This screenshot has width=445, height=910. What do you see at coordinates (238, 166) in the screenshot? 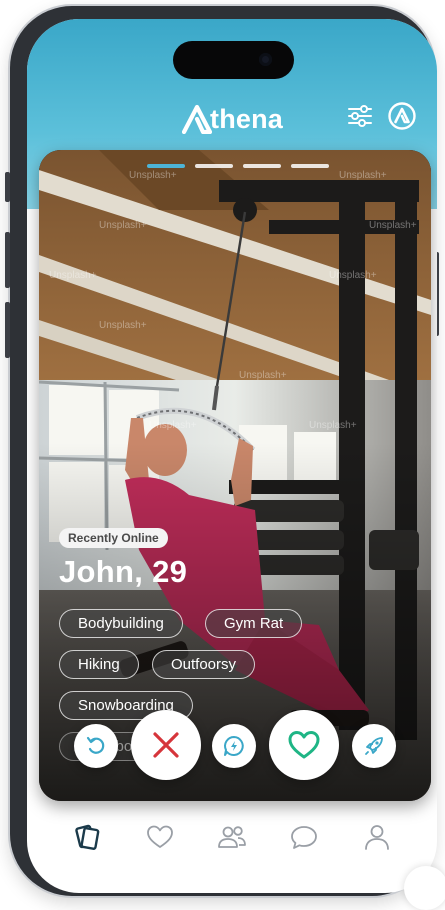
I see `photo-progress-indicator` at bounding box center [238, 166].